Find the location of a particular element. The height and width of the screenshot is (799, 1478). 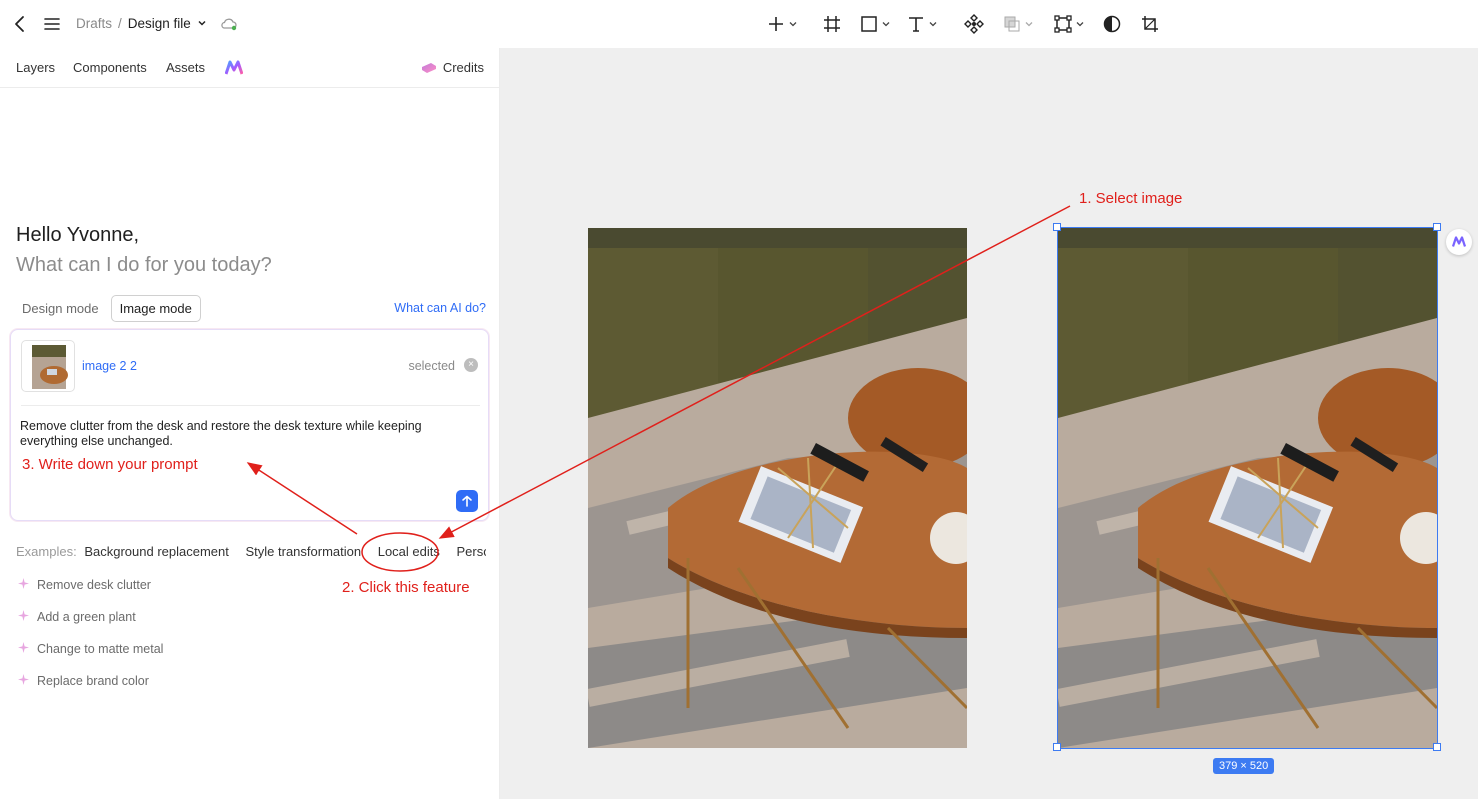

contrast-tool-button is located at coordinates (1112, 24).